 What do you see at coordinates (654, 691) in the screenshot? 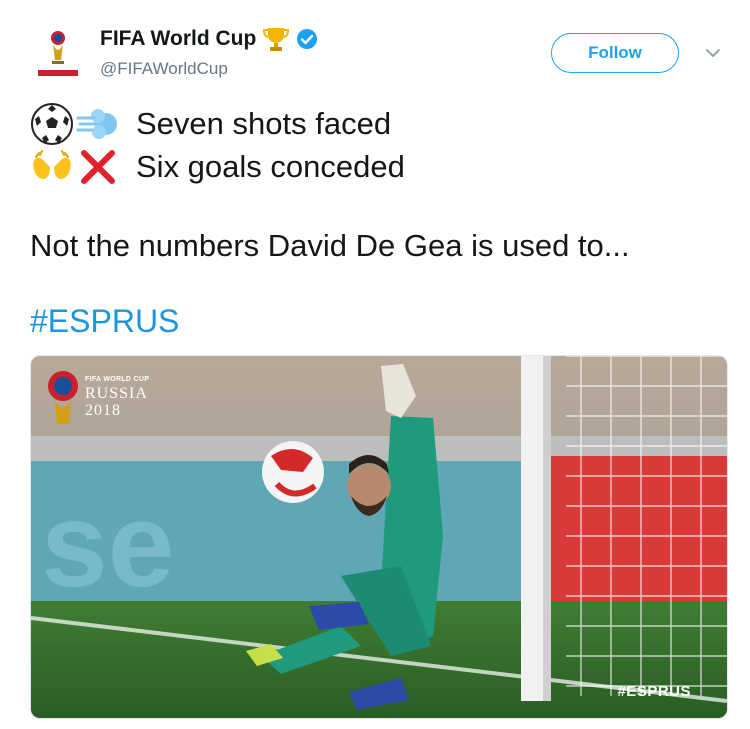
I see `photo-hashtag: #ESPRUS` at bounding box center [654, 691].